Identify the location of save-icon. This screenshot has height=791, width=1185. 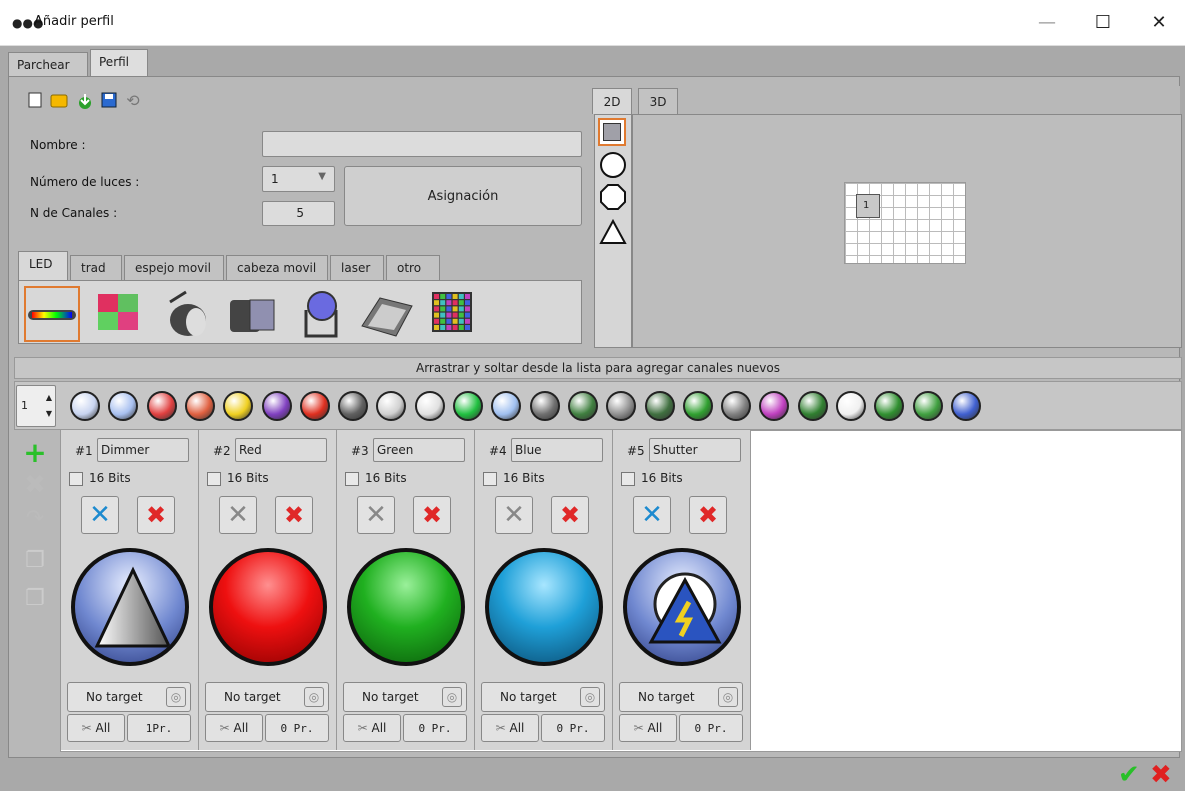
(109, 101).